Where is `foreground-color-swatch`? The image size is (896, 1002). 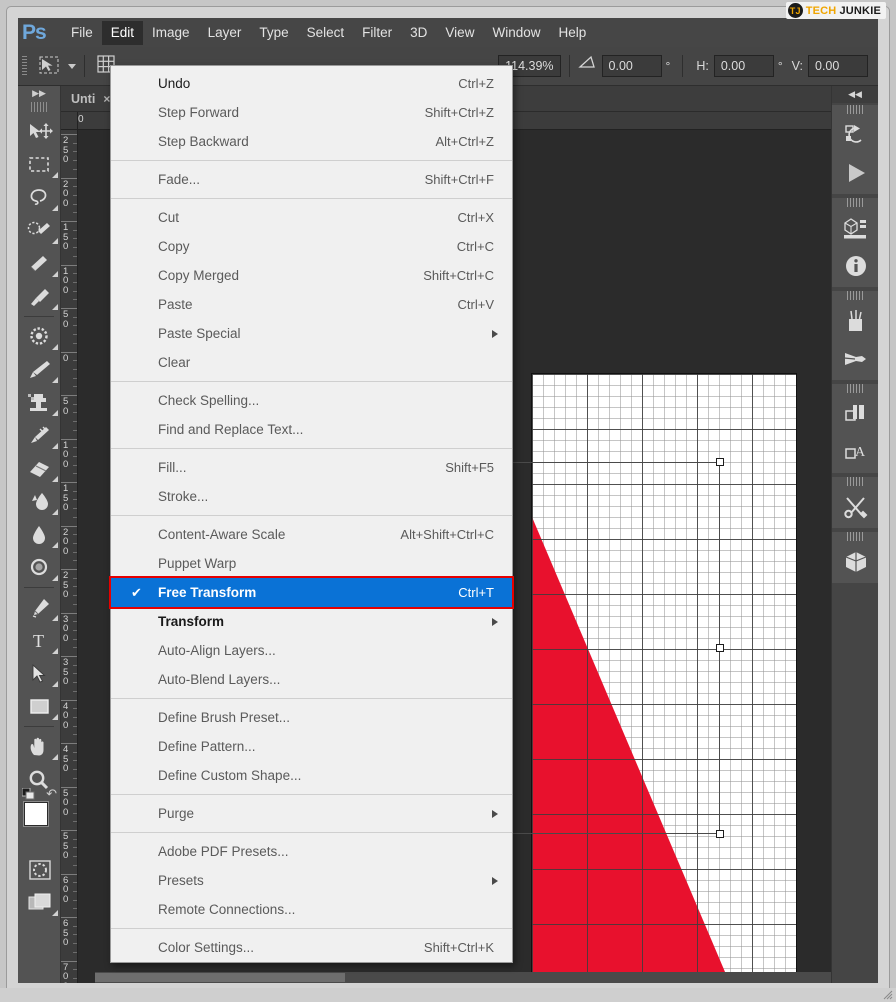 foreground-color-swatch is located at coordinates (36, 814).